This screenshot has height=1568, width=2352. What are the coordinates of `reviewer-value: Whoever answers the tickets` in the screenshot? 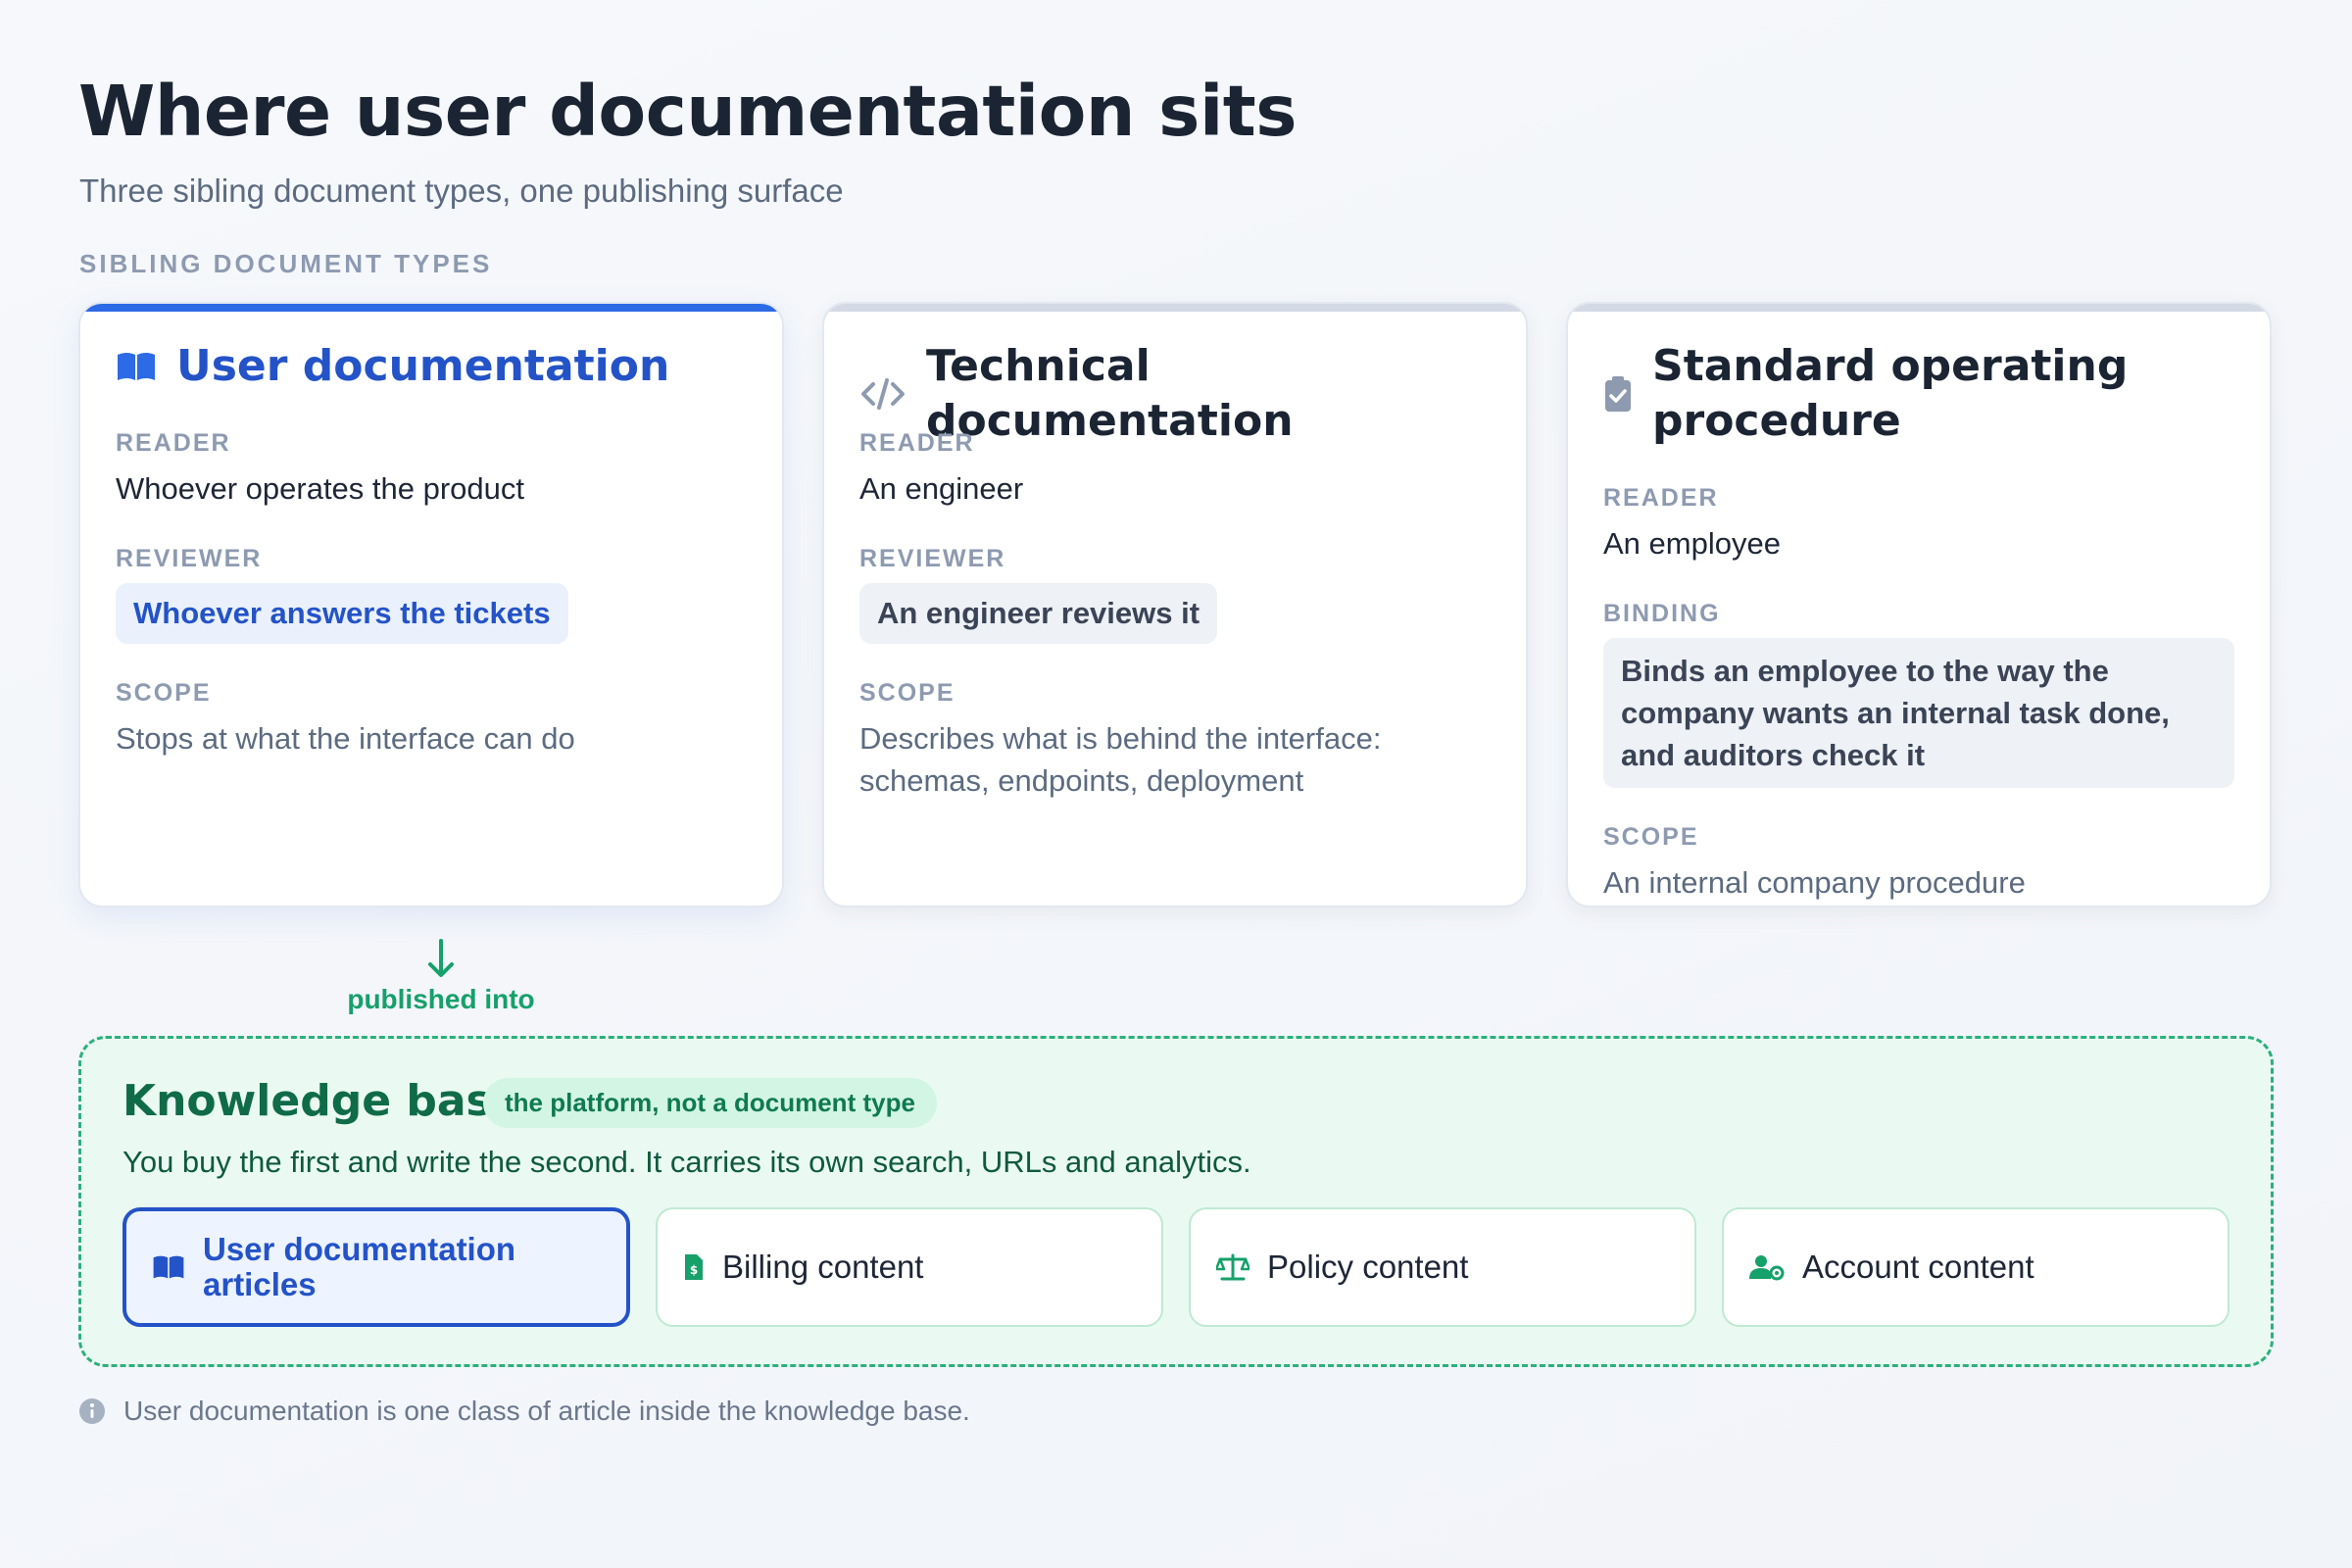 It's located at (342, 613).